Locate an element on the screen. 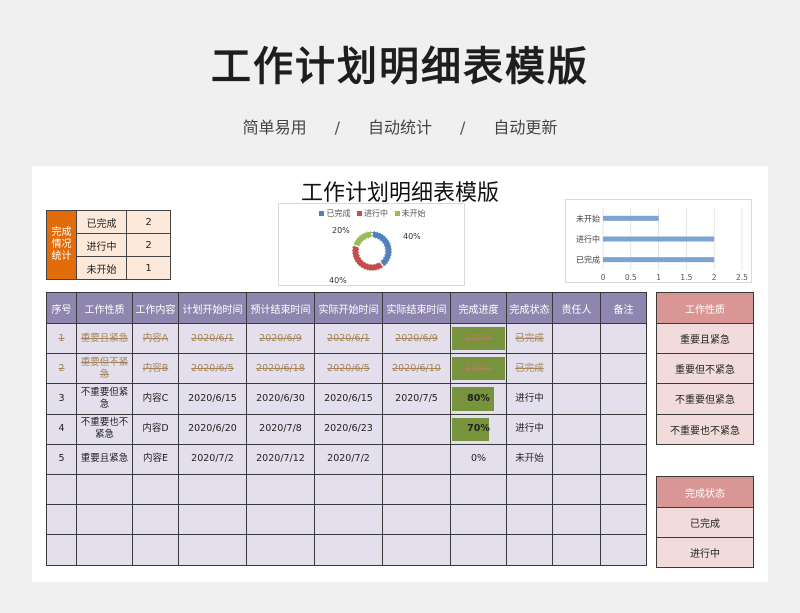 This screenshot has height=613, width=800. cell-actual-start: 2020/7/2 is located at coordinates (348, 459).